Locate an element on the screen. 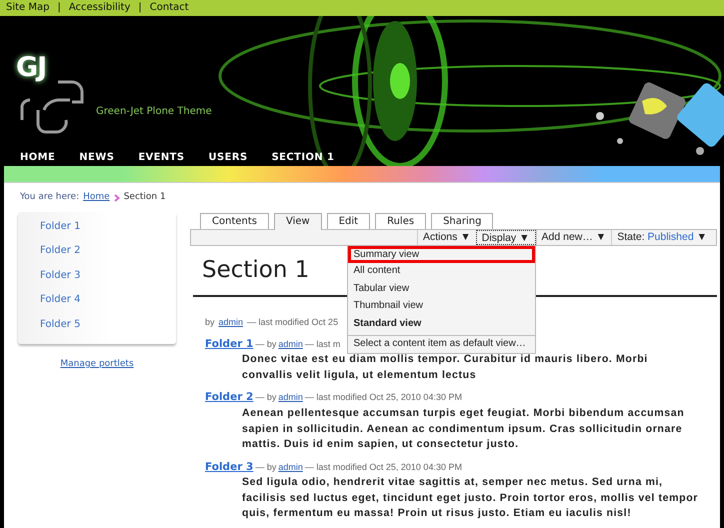 Image resolution: width=724 pixels, height=528 pixels. nav-tab: NEWS is located at coordinates (96, 157).